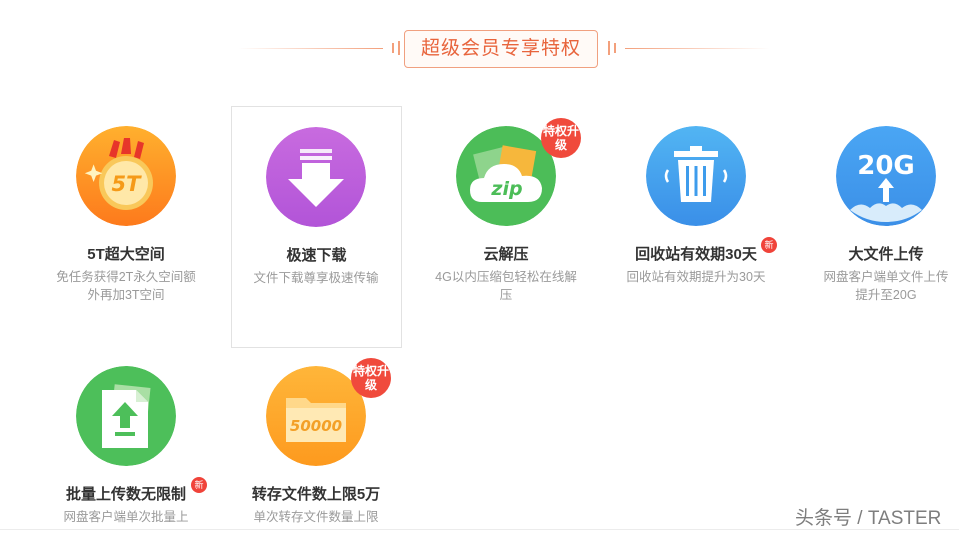 The width and height of the screenshot is (959, 533). I want to click on privilege-name: 云解压, so click(506, 254).